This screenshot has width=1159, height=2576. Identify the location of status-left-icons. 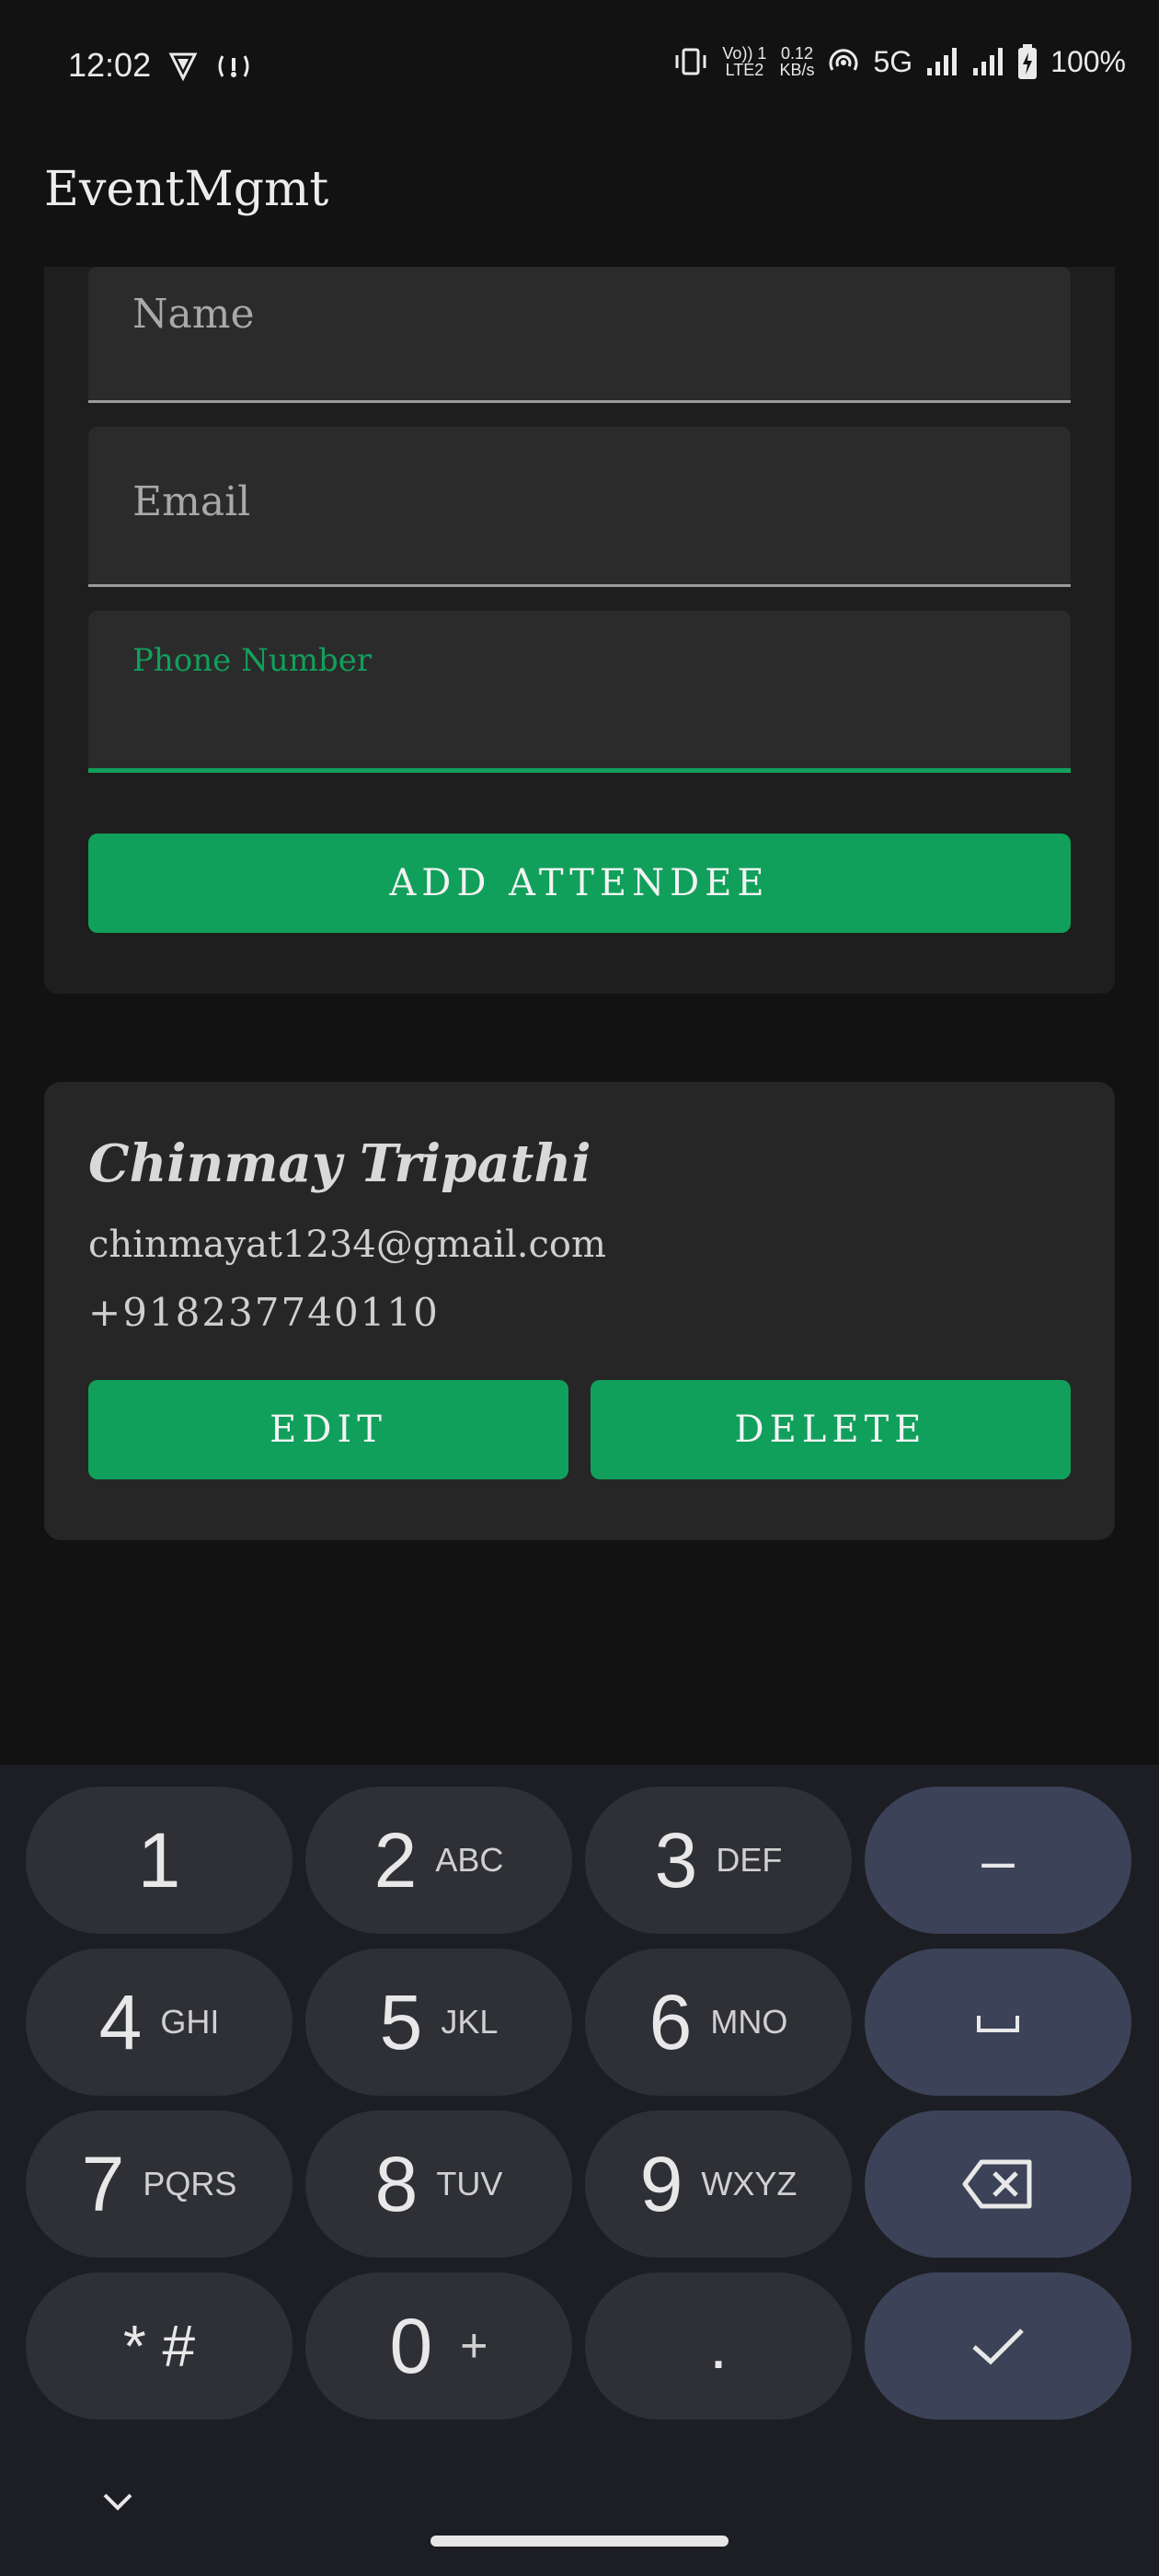
(209, 66).